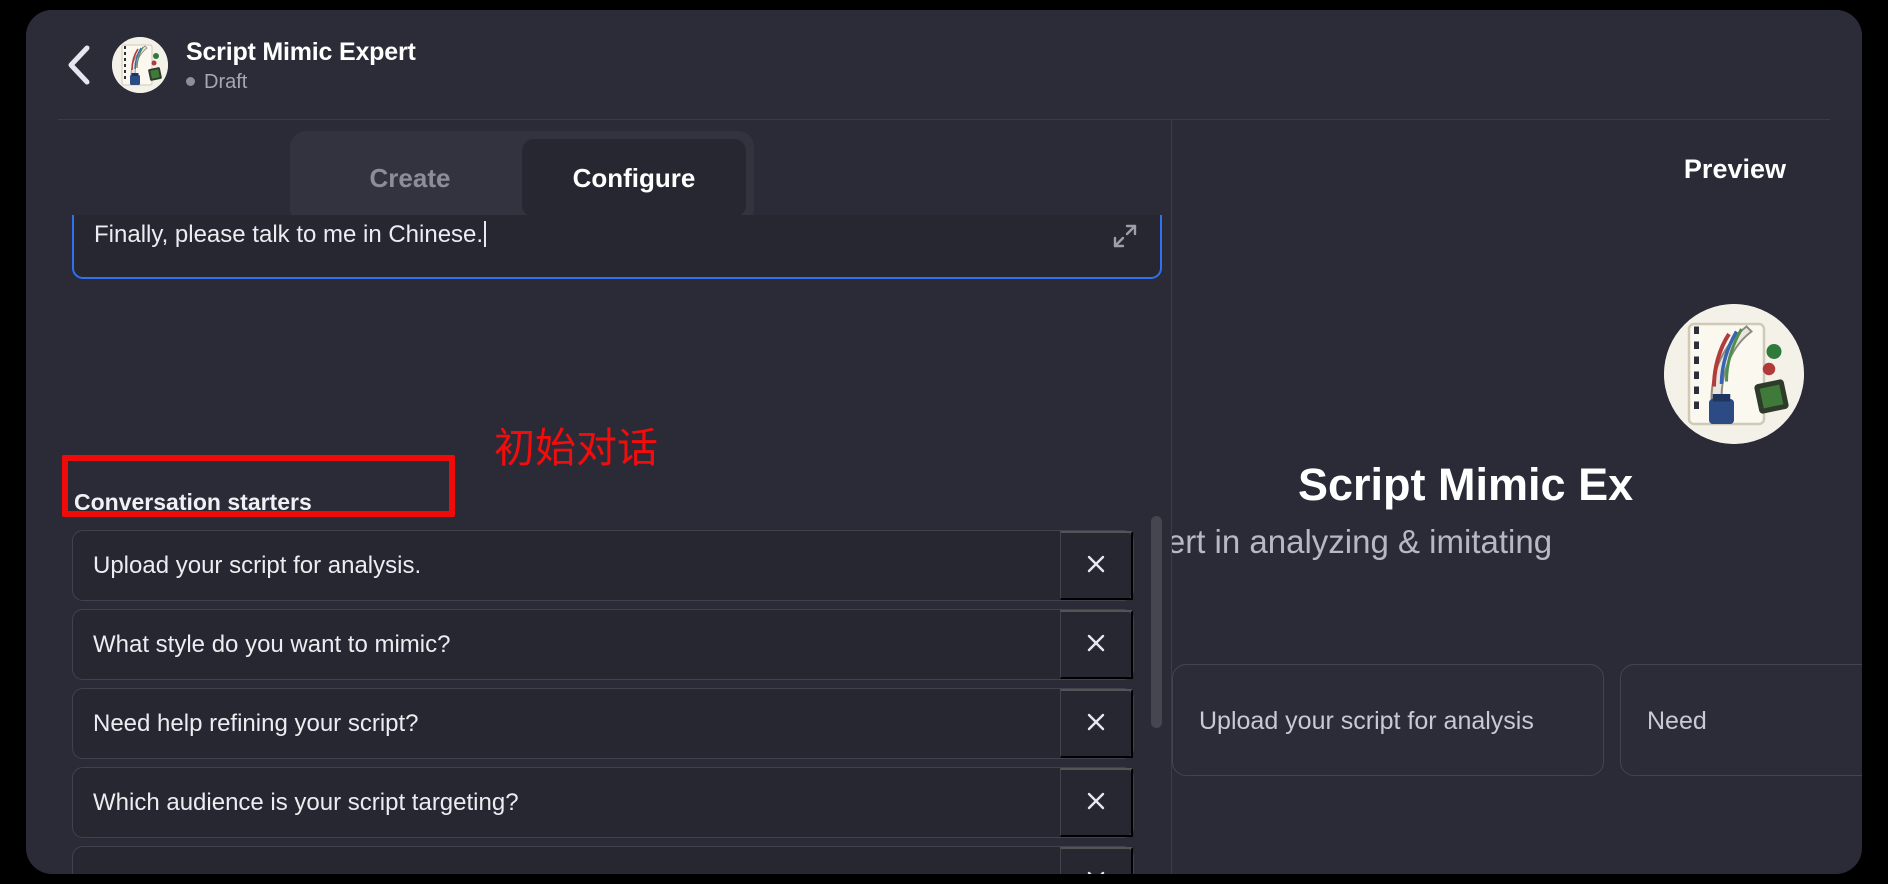 This screenshot has height=884, width=1888. I want to click on conversation-starters-label: Conversation starters, so click(193, 502).